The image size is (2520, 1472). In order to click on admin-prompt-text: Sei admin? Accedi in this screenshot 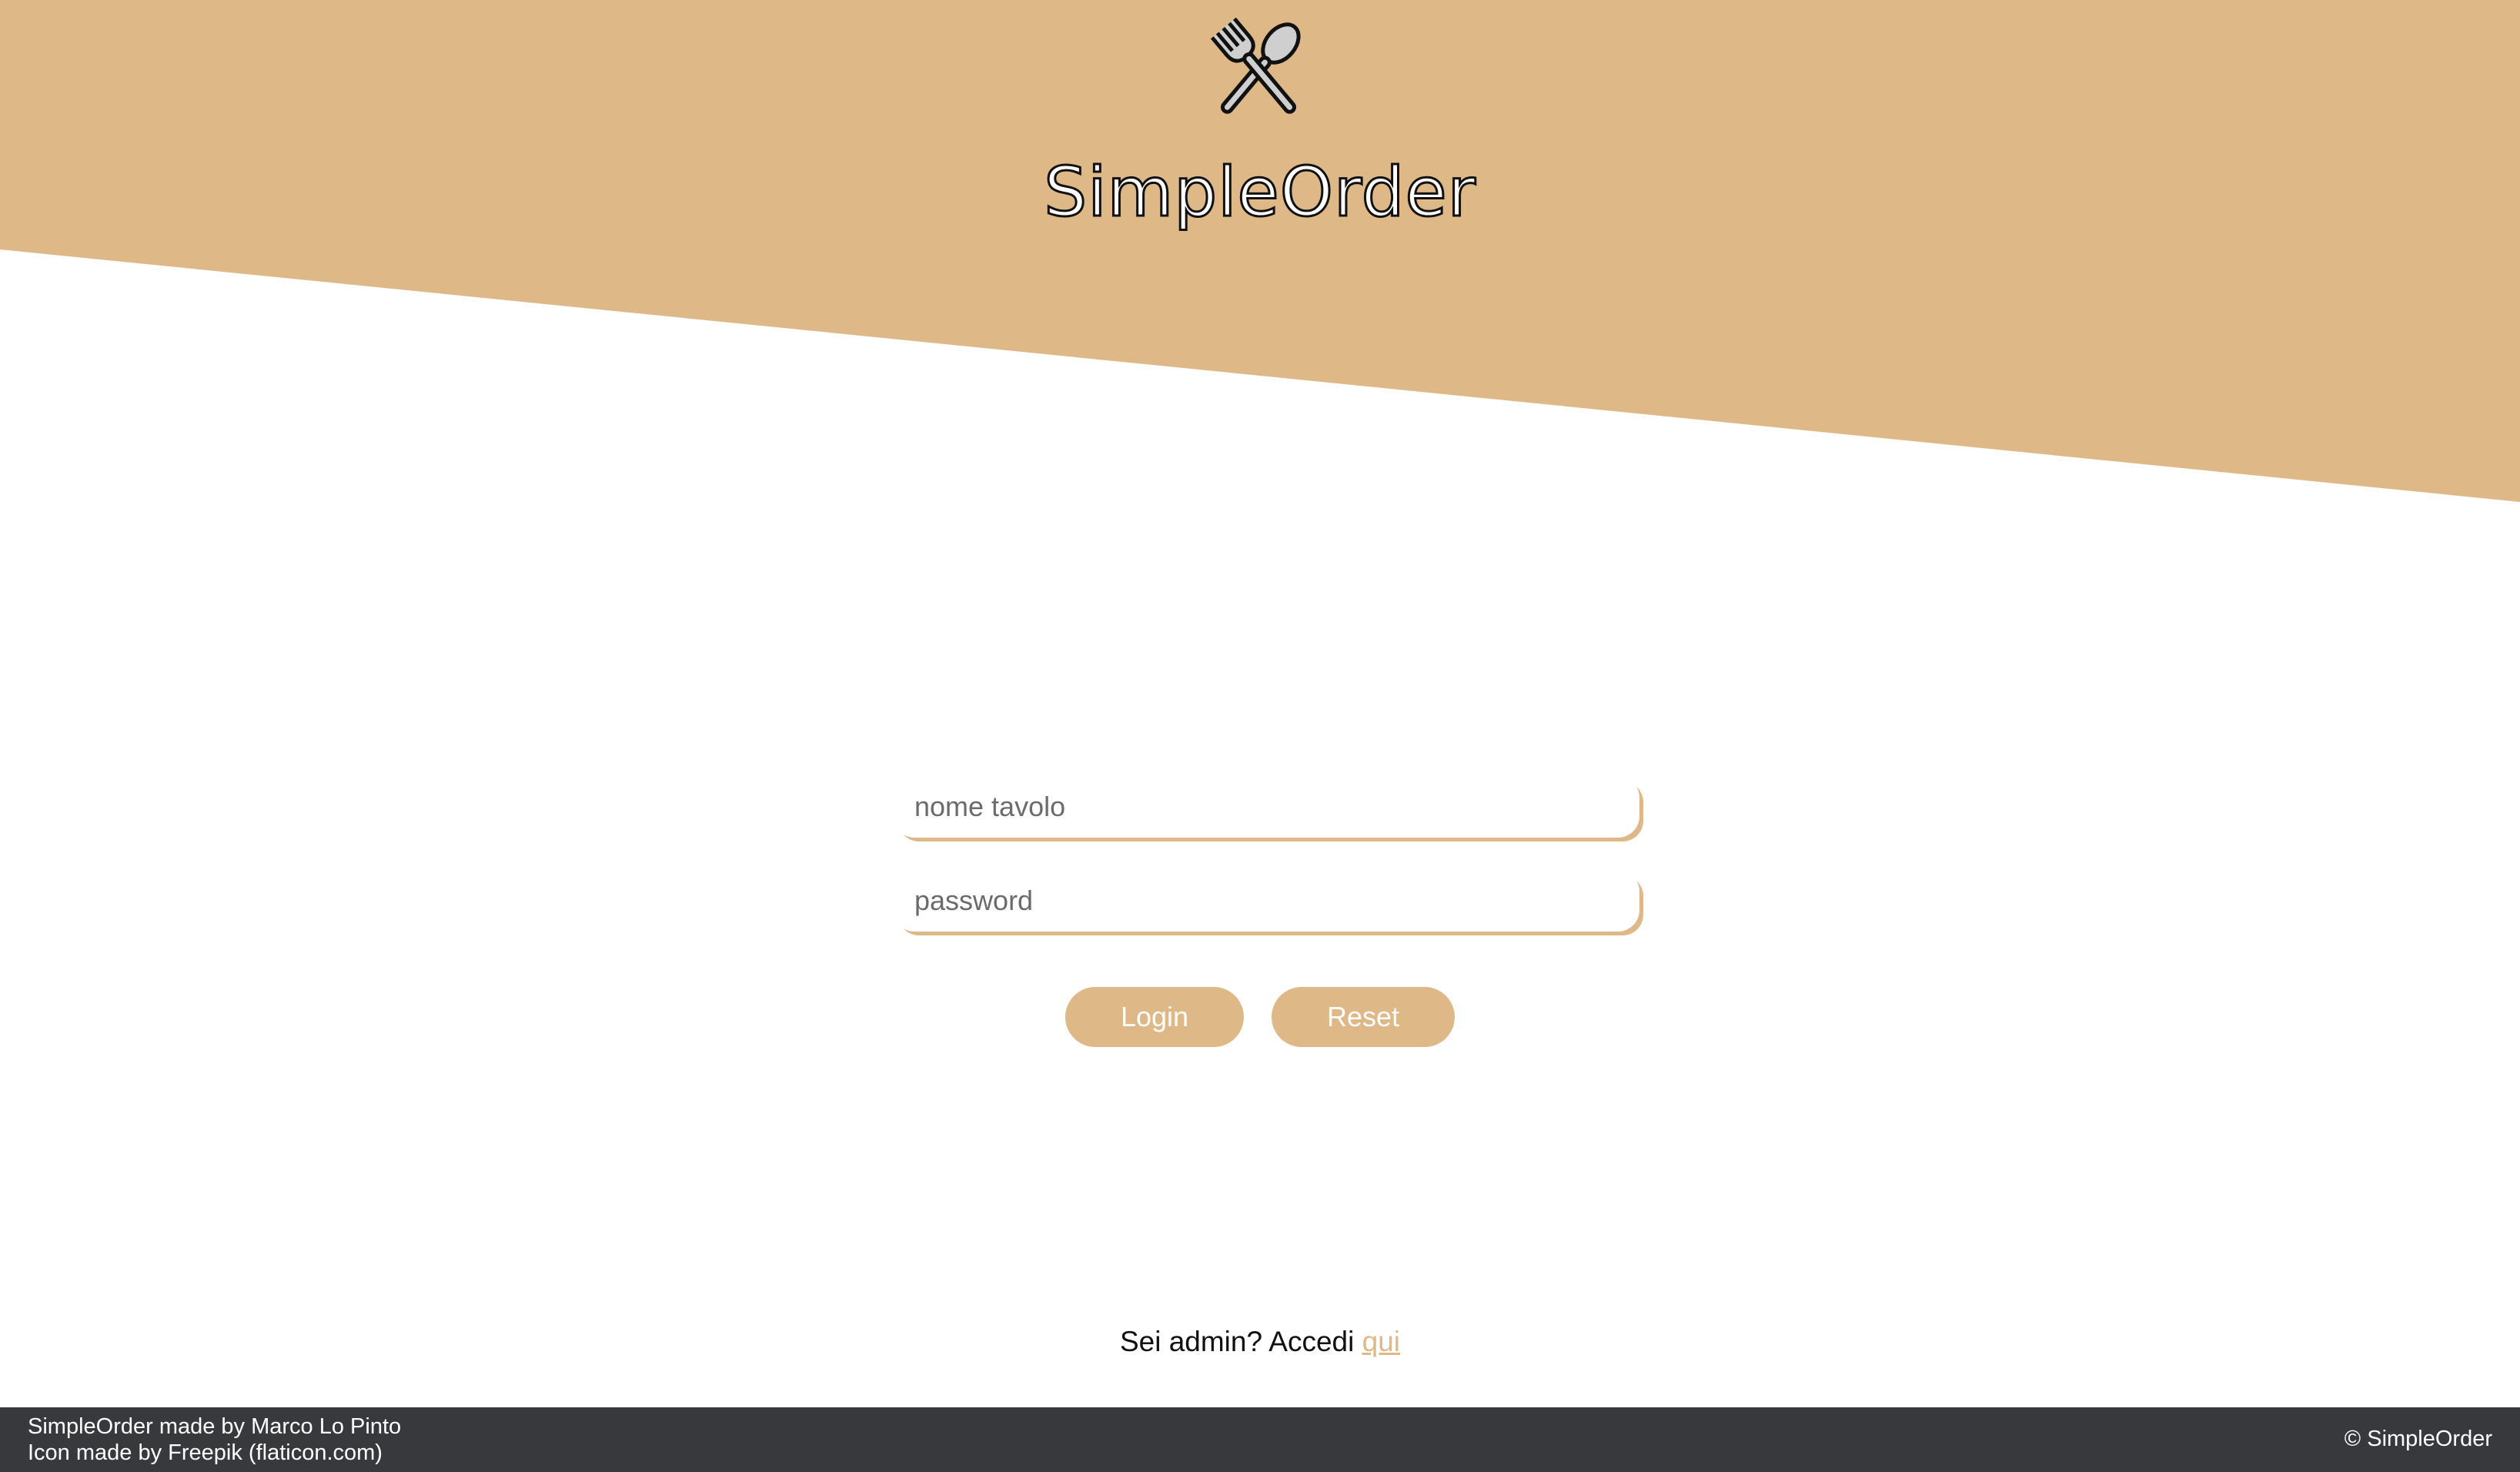, I will do `click(1240, 1341)`.